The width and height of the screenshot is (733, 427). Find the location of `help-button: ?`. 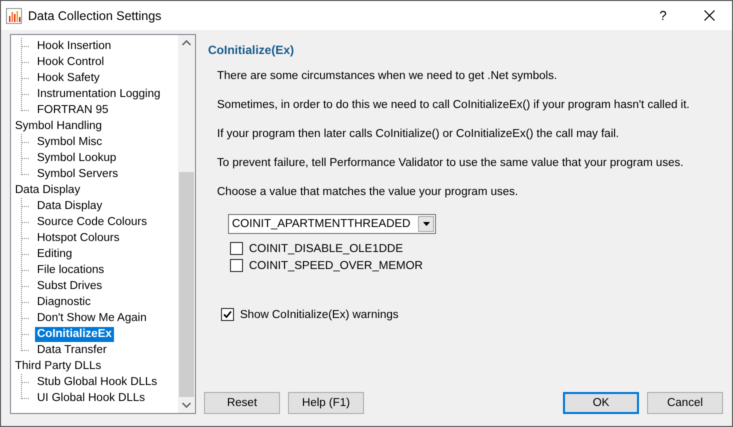

help-button: ? is located at coordinates (663, 15).